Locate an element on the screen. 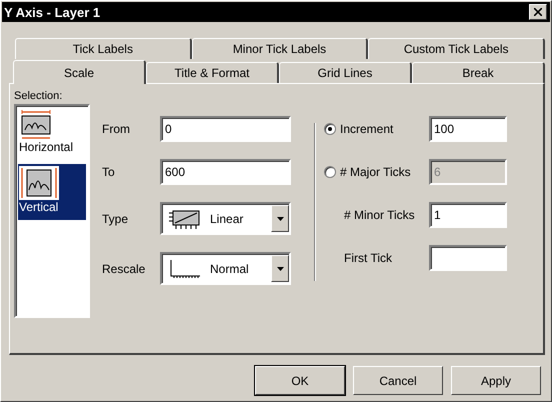 This screenshot has width=552, height=402. radio-button is located at coordinates (330, 129).